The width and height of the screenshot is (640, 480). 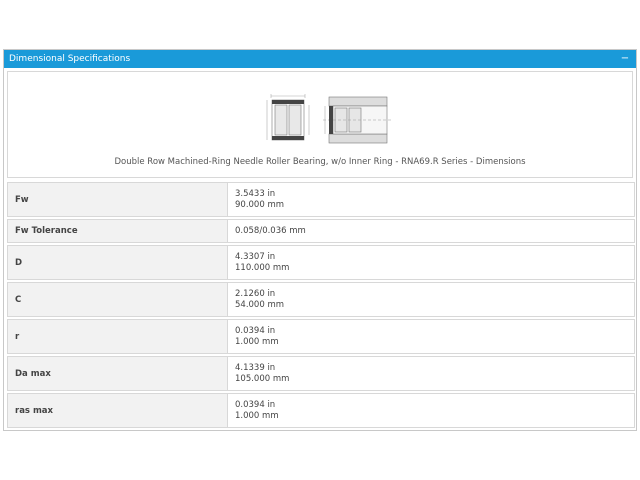 What do you see at coordinates (431, 199) in the screenshot?
I see `spec-value: 3.5433 in 90.000 mm` at bounding box center [431, 199].